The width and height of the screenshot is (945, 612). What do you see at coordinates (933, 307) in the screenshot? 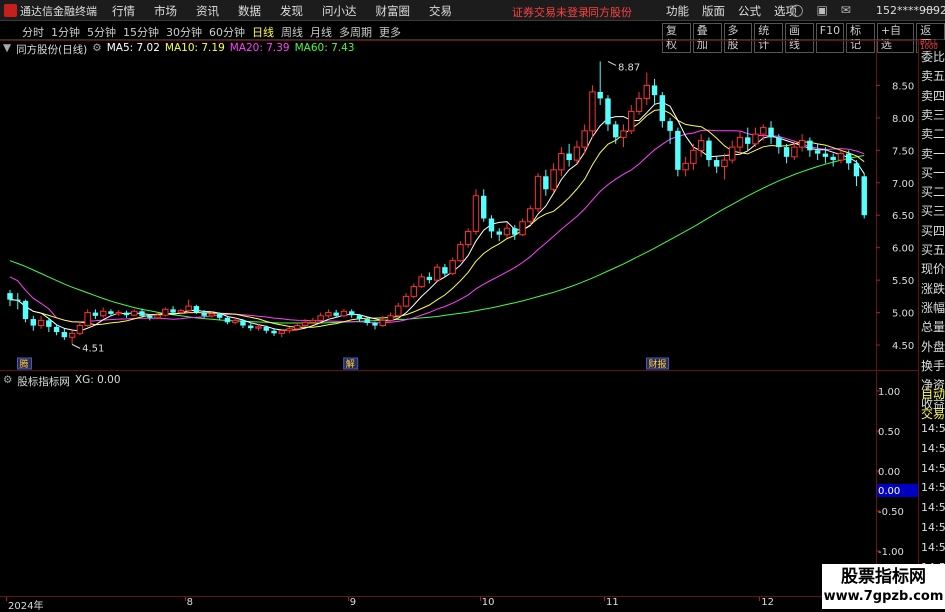
I see `right-panel-label: 涨幅` at bounding box center [933, 307].